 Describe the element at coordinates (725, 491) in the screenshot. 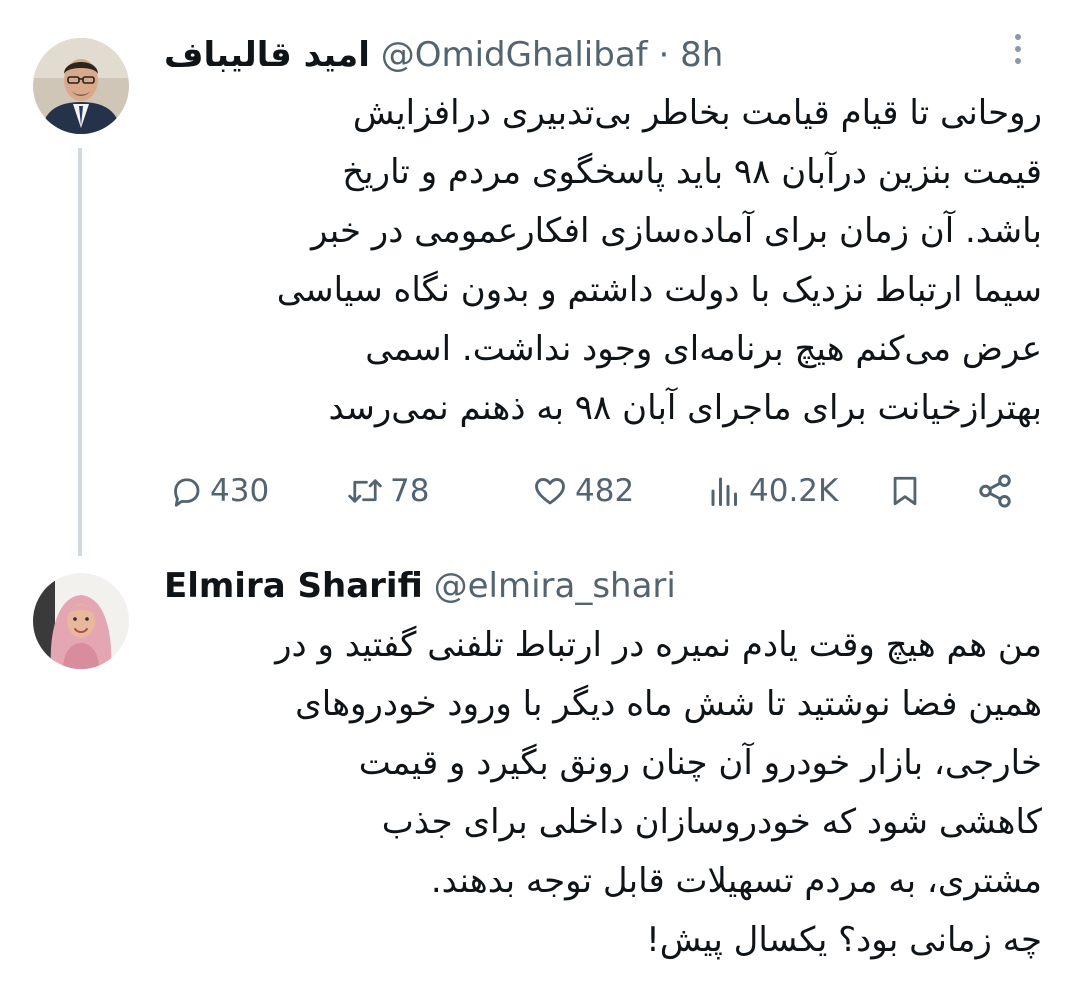

I see `views-icon` at that location.